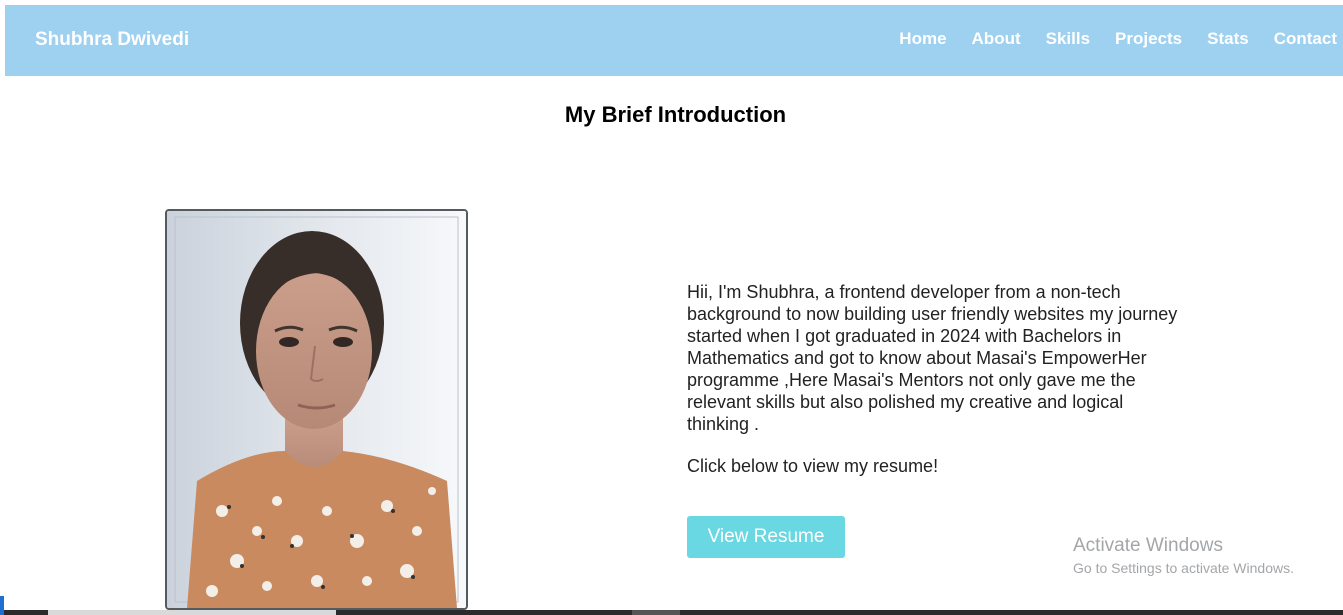  What do you see at coordinates (1183, 568) in the screenshot?
I see `activate-windows-subtitle: Go to Settings to activate Windows.` at bounding box center [1183, 568].